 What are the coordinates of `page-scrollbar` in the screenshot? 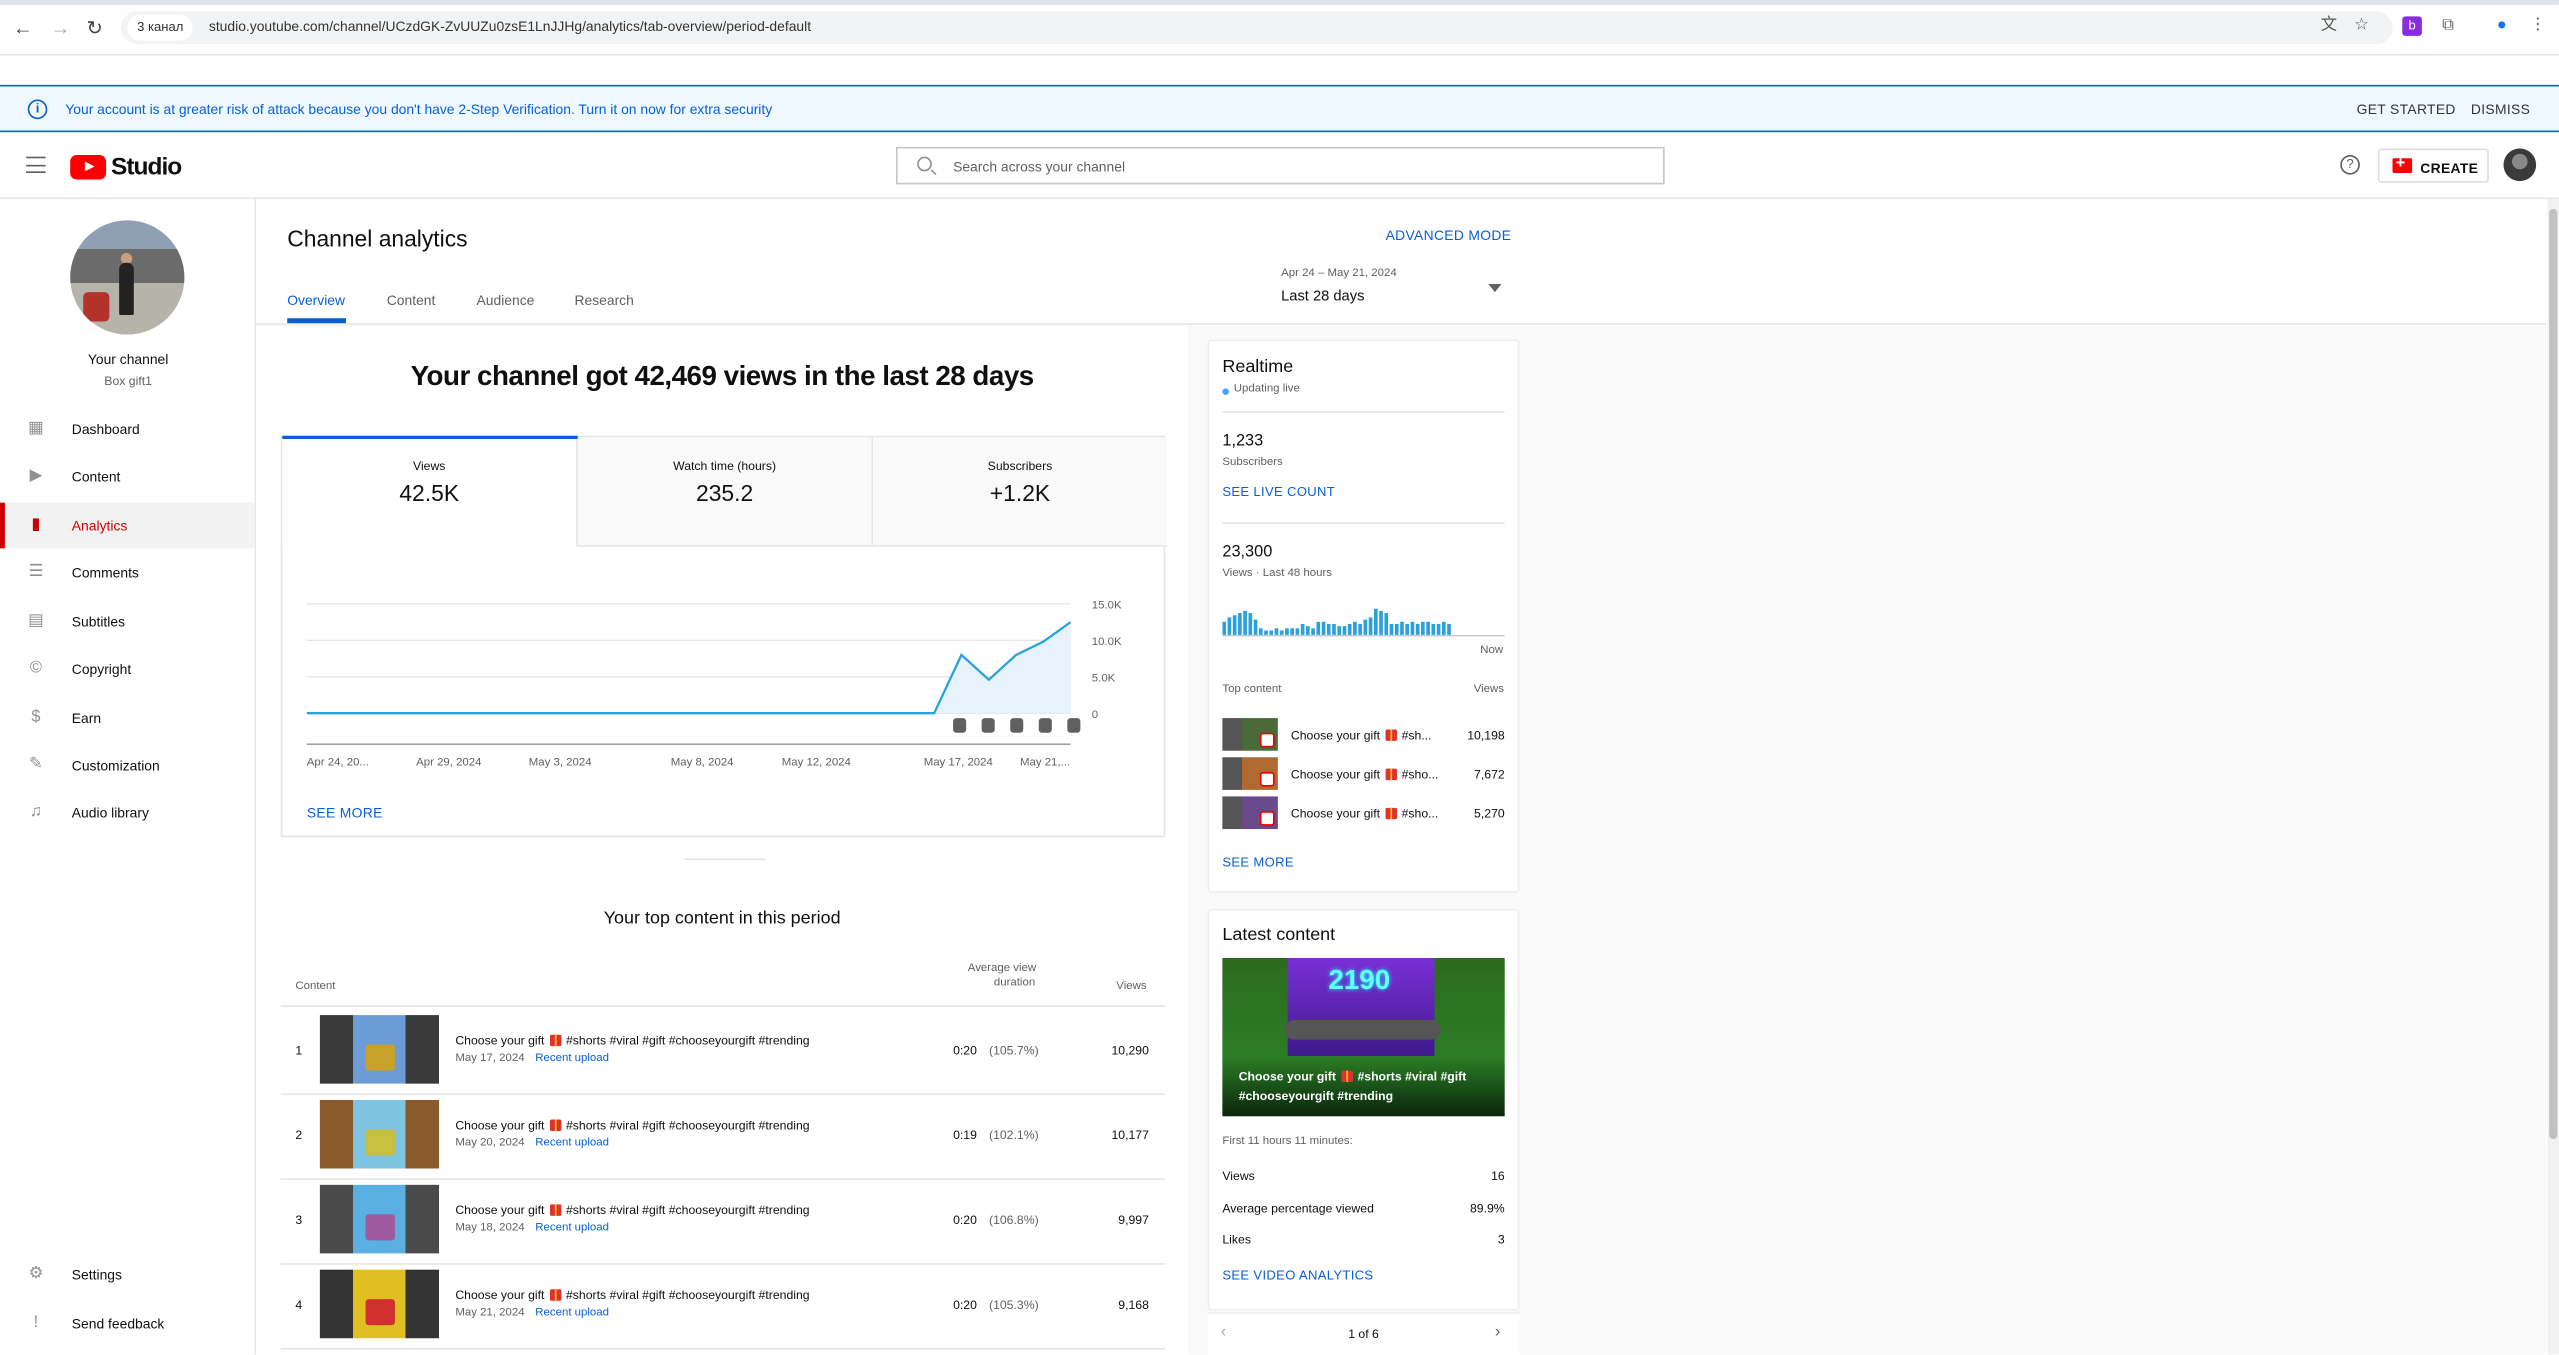 It's located at (2553, 777).